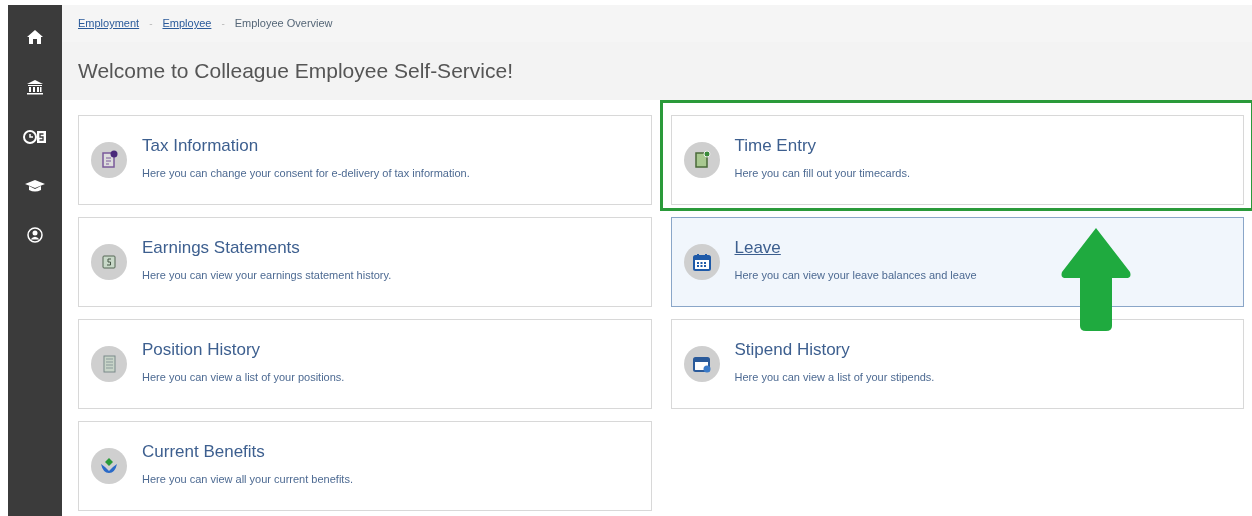 This screenshot has width=1252, height=516. I want to click on overview-card: Stipend History Here you can view a list of your stipends., so click(957, 364).